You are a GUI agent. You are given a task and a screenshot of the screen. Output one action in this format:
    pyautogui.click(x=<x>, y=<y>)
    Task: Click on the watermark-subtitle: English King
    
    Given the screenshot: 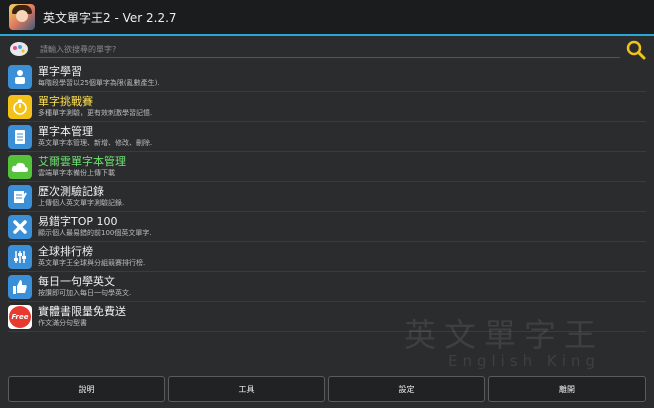 What is the action you would take?
    pyautogui.click(x=524, y=361)
    